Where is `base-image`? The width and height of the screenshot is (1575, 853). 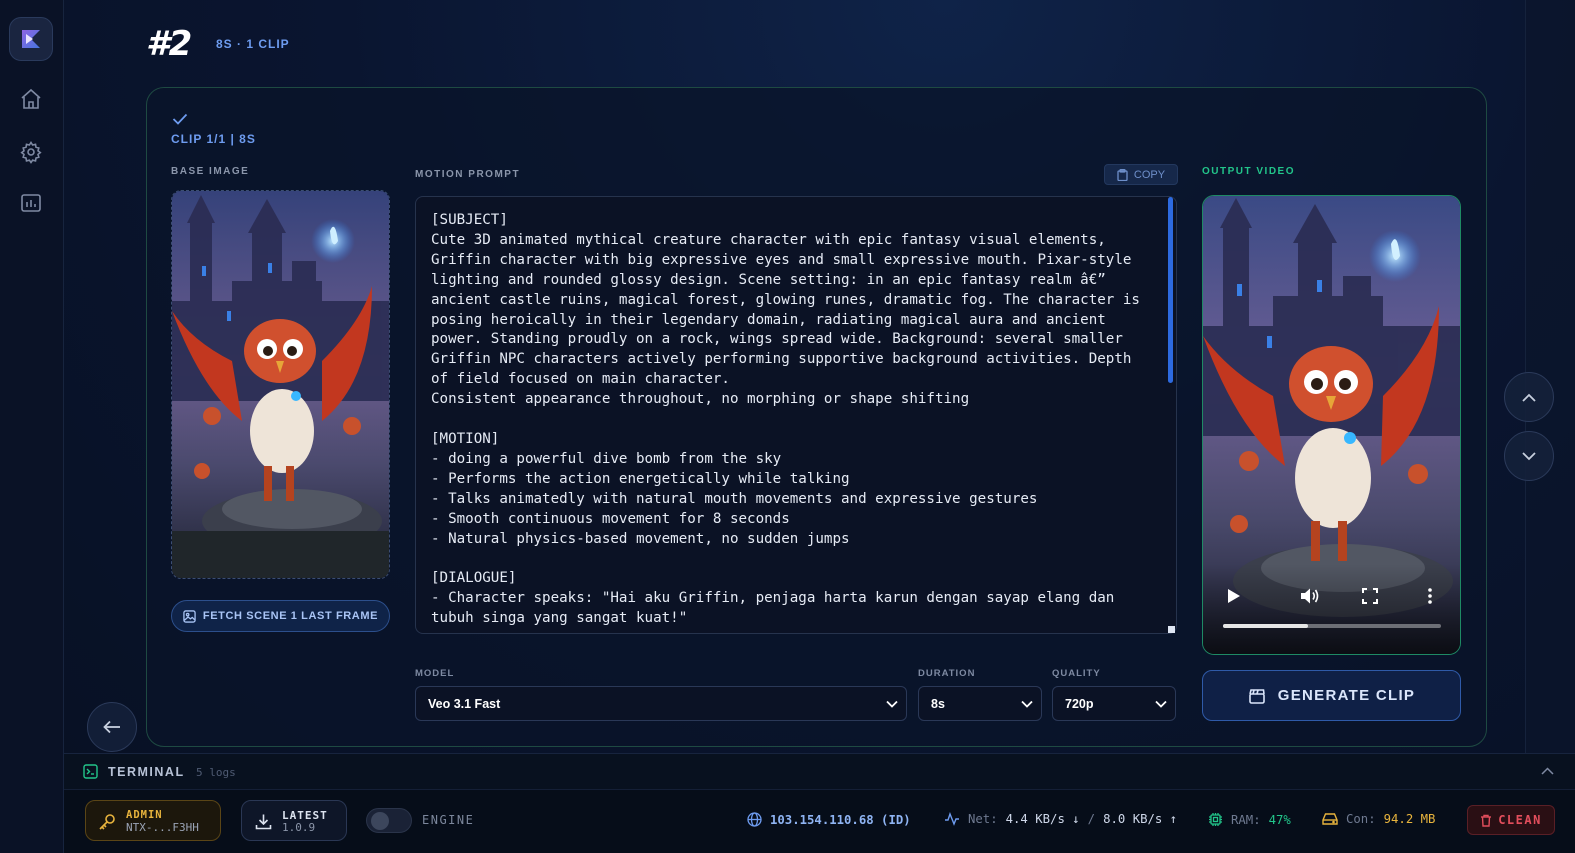 base-image is located at coordinates (280, 384).